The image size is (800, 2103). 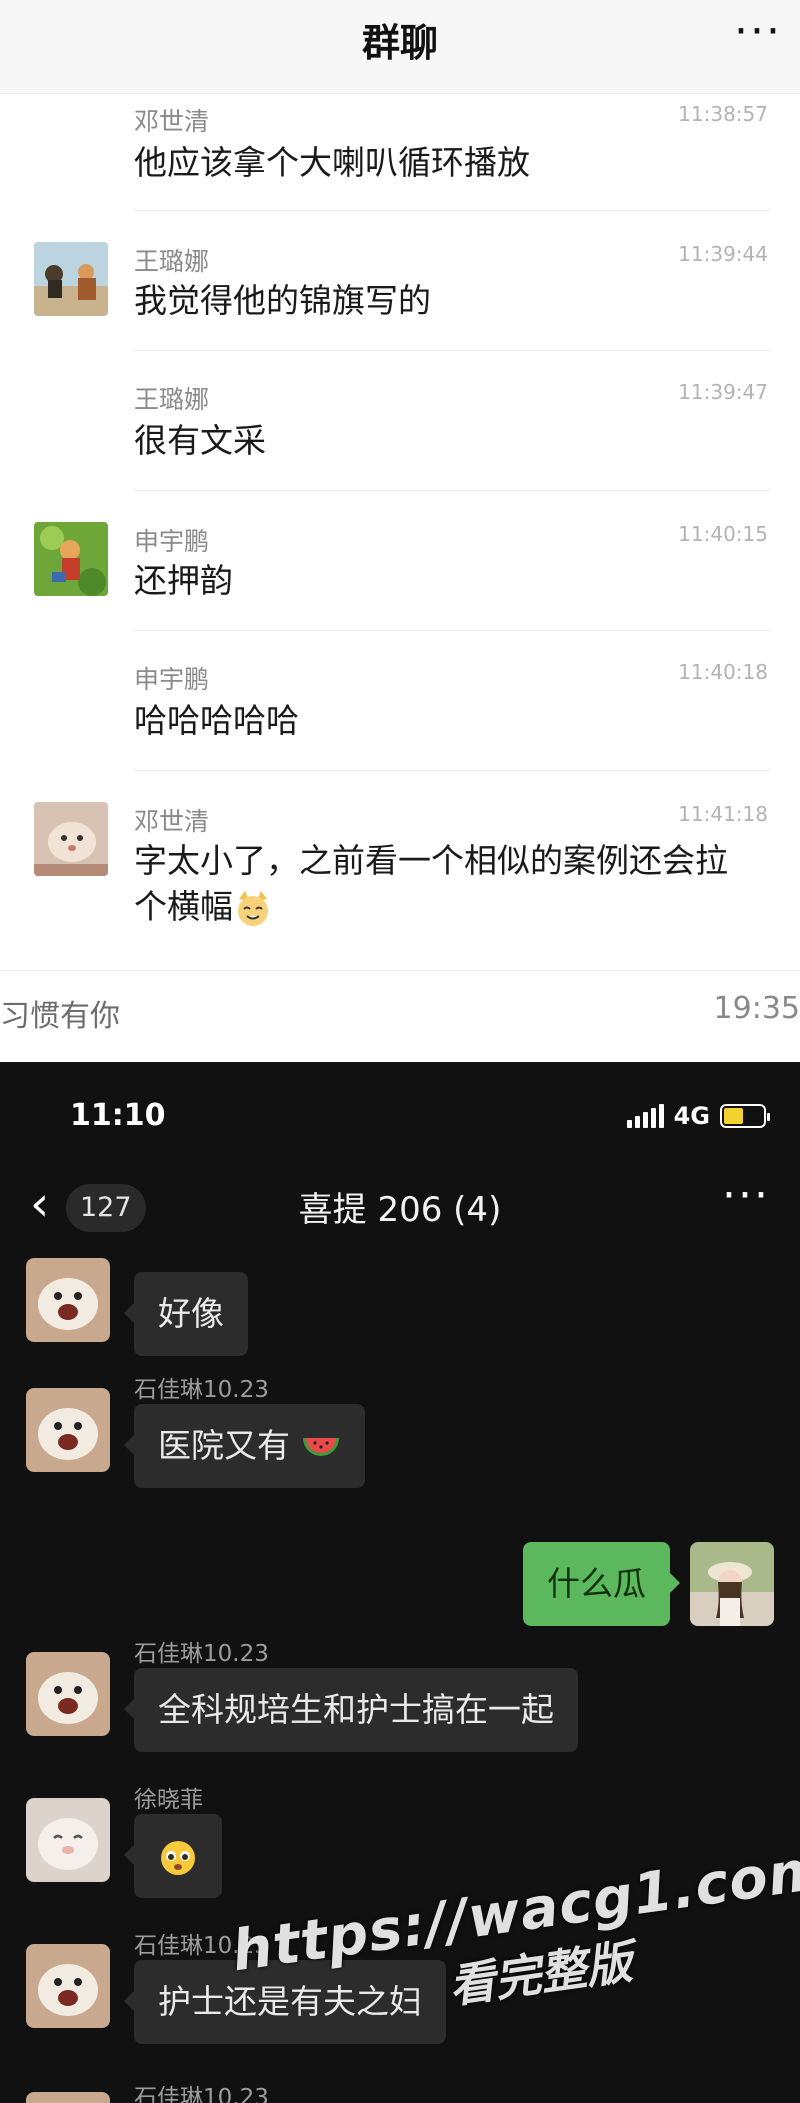 I want to click on message-row-self: 什么瓜, so click(x=400, y=1585).